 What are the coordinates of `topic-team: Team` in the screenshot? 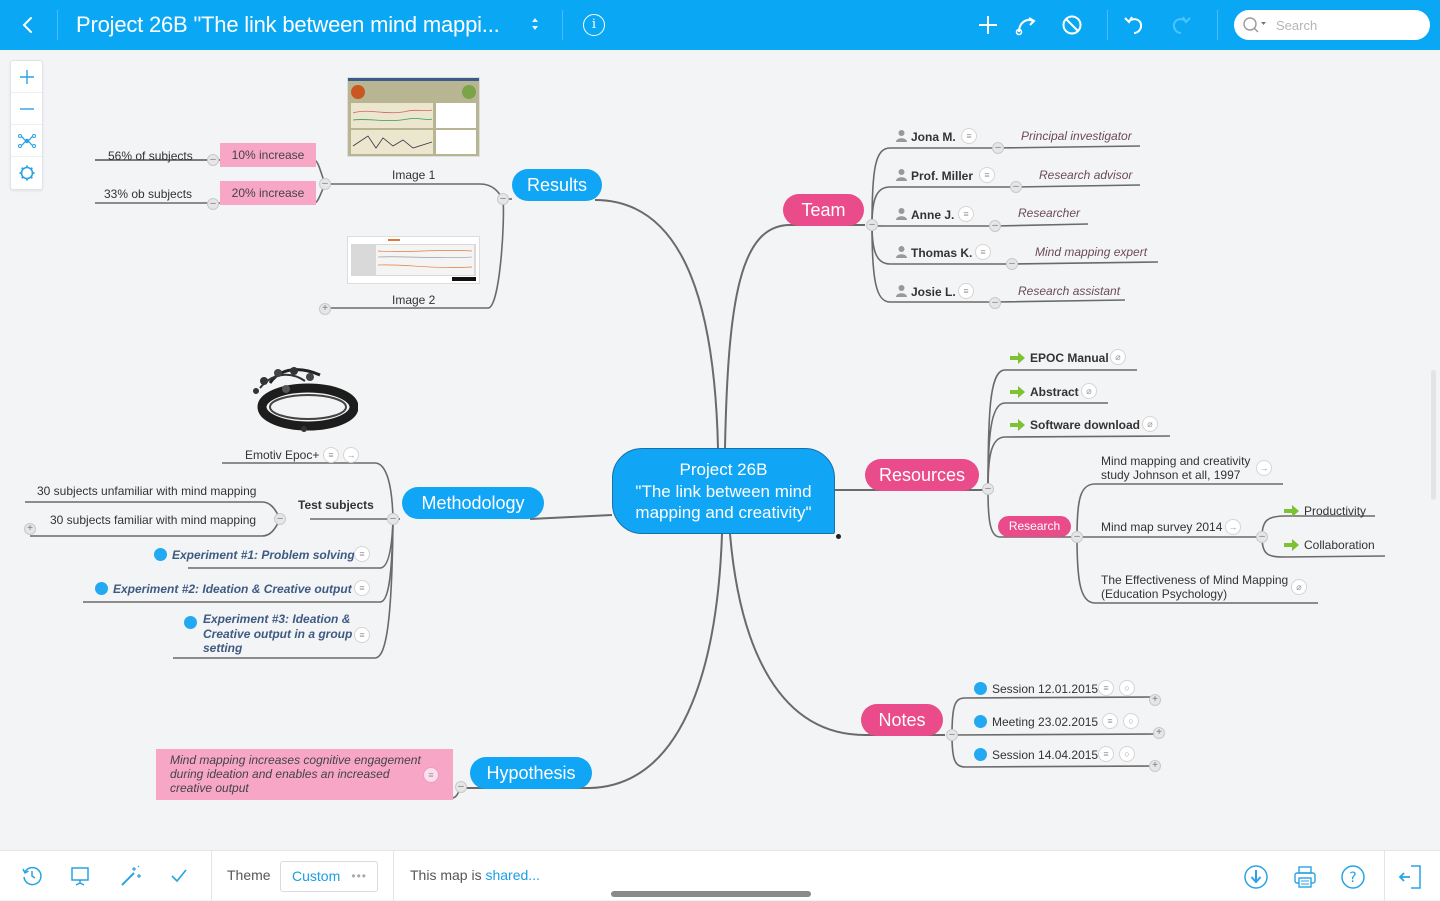 It's located at (823, 210).